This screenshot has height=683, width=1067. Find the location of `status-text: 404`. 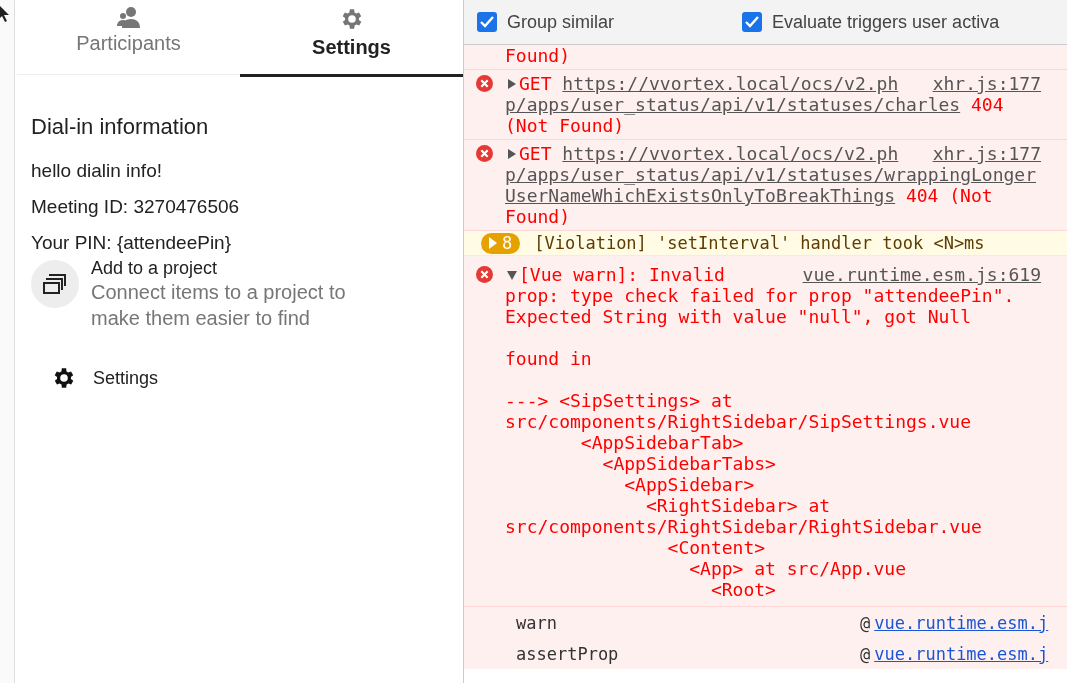

status-text: 404 is located at coordinates (987, 104).